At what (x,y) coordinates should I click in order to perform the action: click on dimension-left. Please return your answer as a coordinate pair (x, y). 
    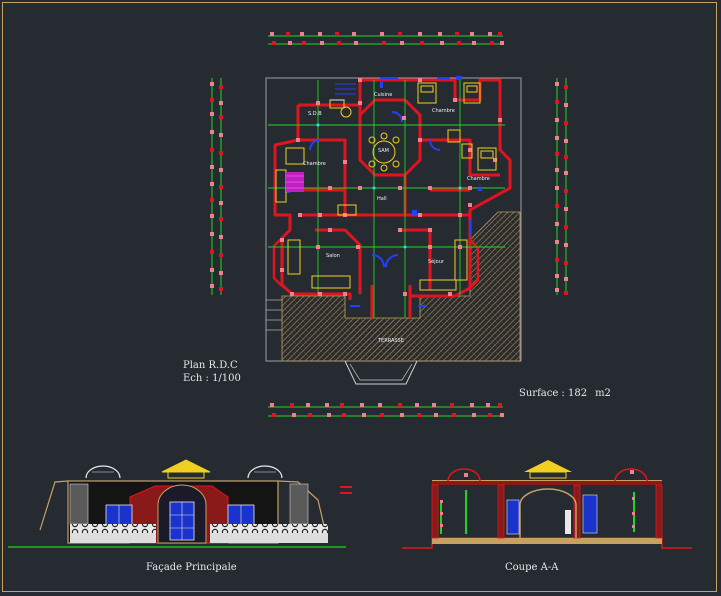
    Looking at the image, I should click on (216, 186).